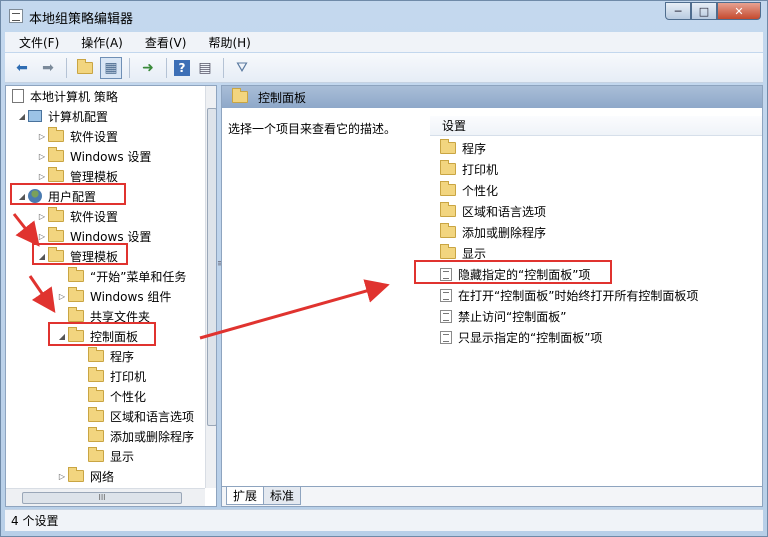  What do you see at coordinates (596, 126) in the screenshot?
I see `column-header-settings: 设置` at bounding box center [596, 126].